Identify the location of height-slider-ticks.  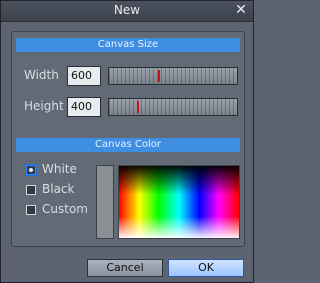
(173, 107).